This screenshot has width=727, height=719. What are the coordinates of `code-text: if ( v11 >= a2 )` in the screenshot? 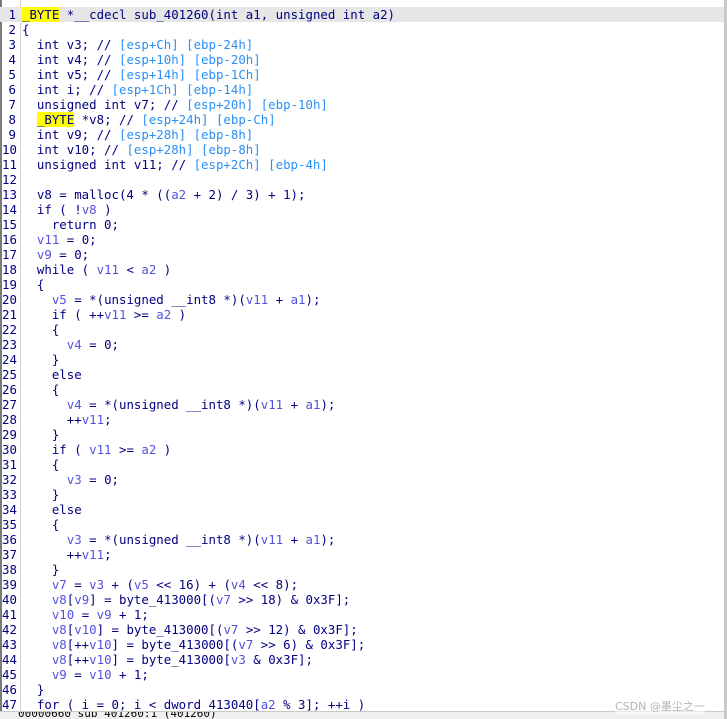 It's located at (96, 449).